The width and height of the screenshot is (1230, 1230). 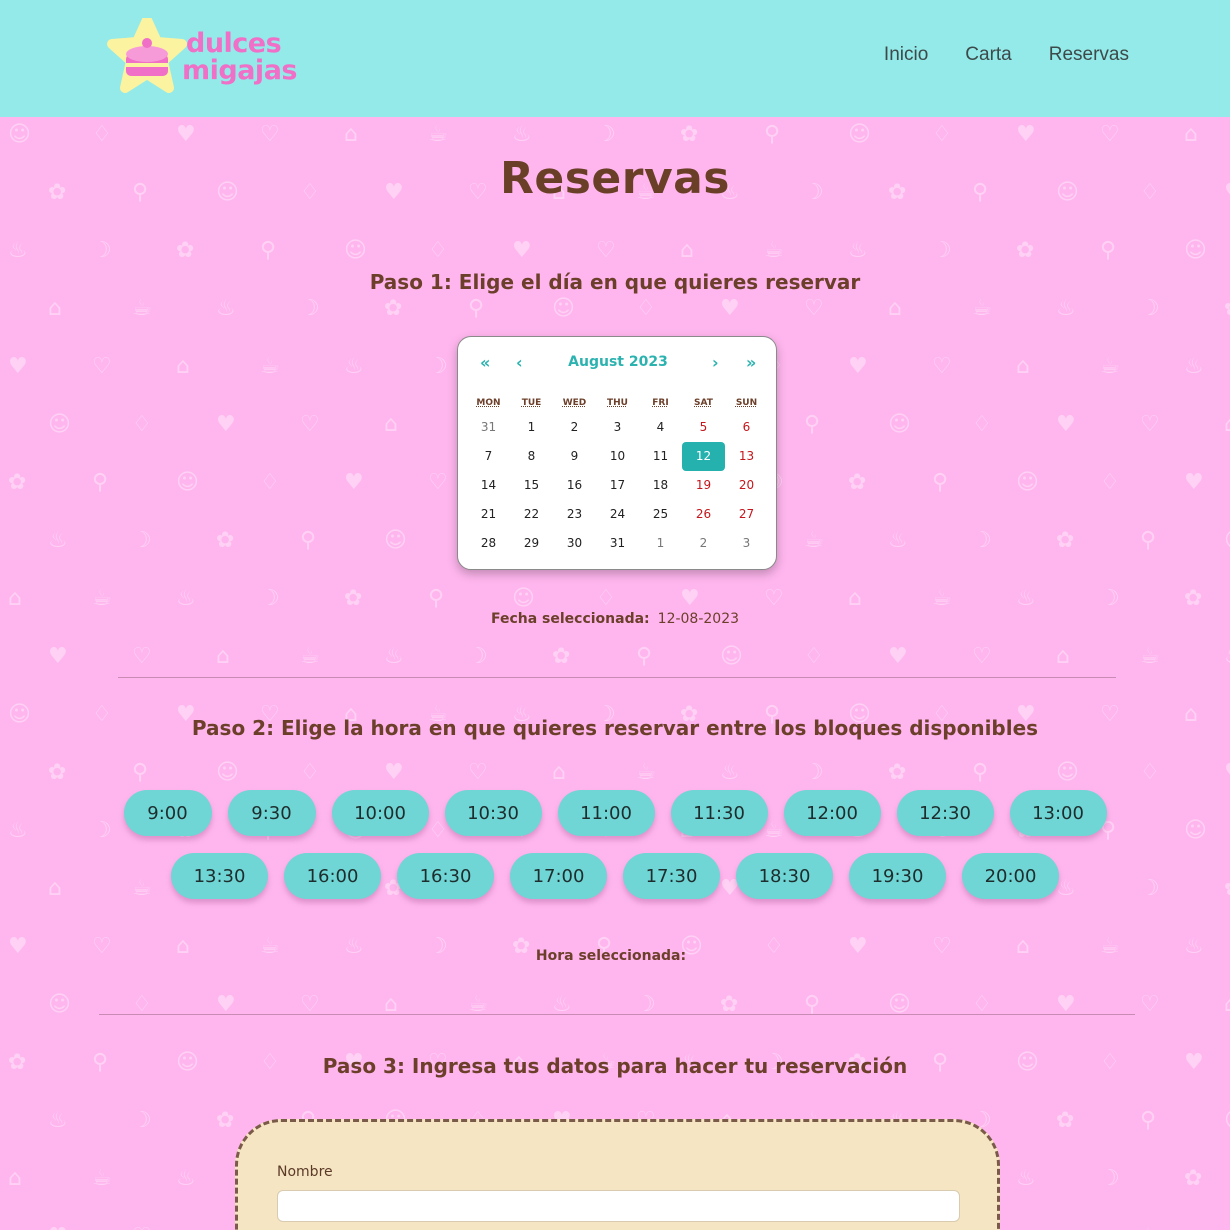 What do you see at coordinates (703, 514) in the screenshot?
I see `calendar-day: 26` at bounding box center [703, 514].